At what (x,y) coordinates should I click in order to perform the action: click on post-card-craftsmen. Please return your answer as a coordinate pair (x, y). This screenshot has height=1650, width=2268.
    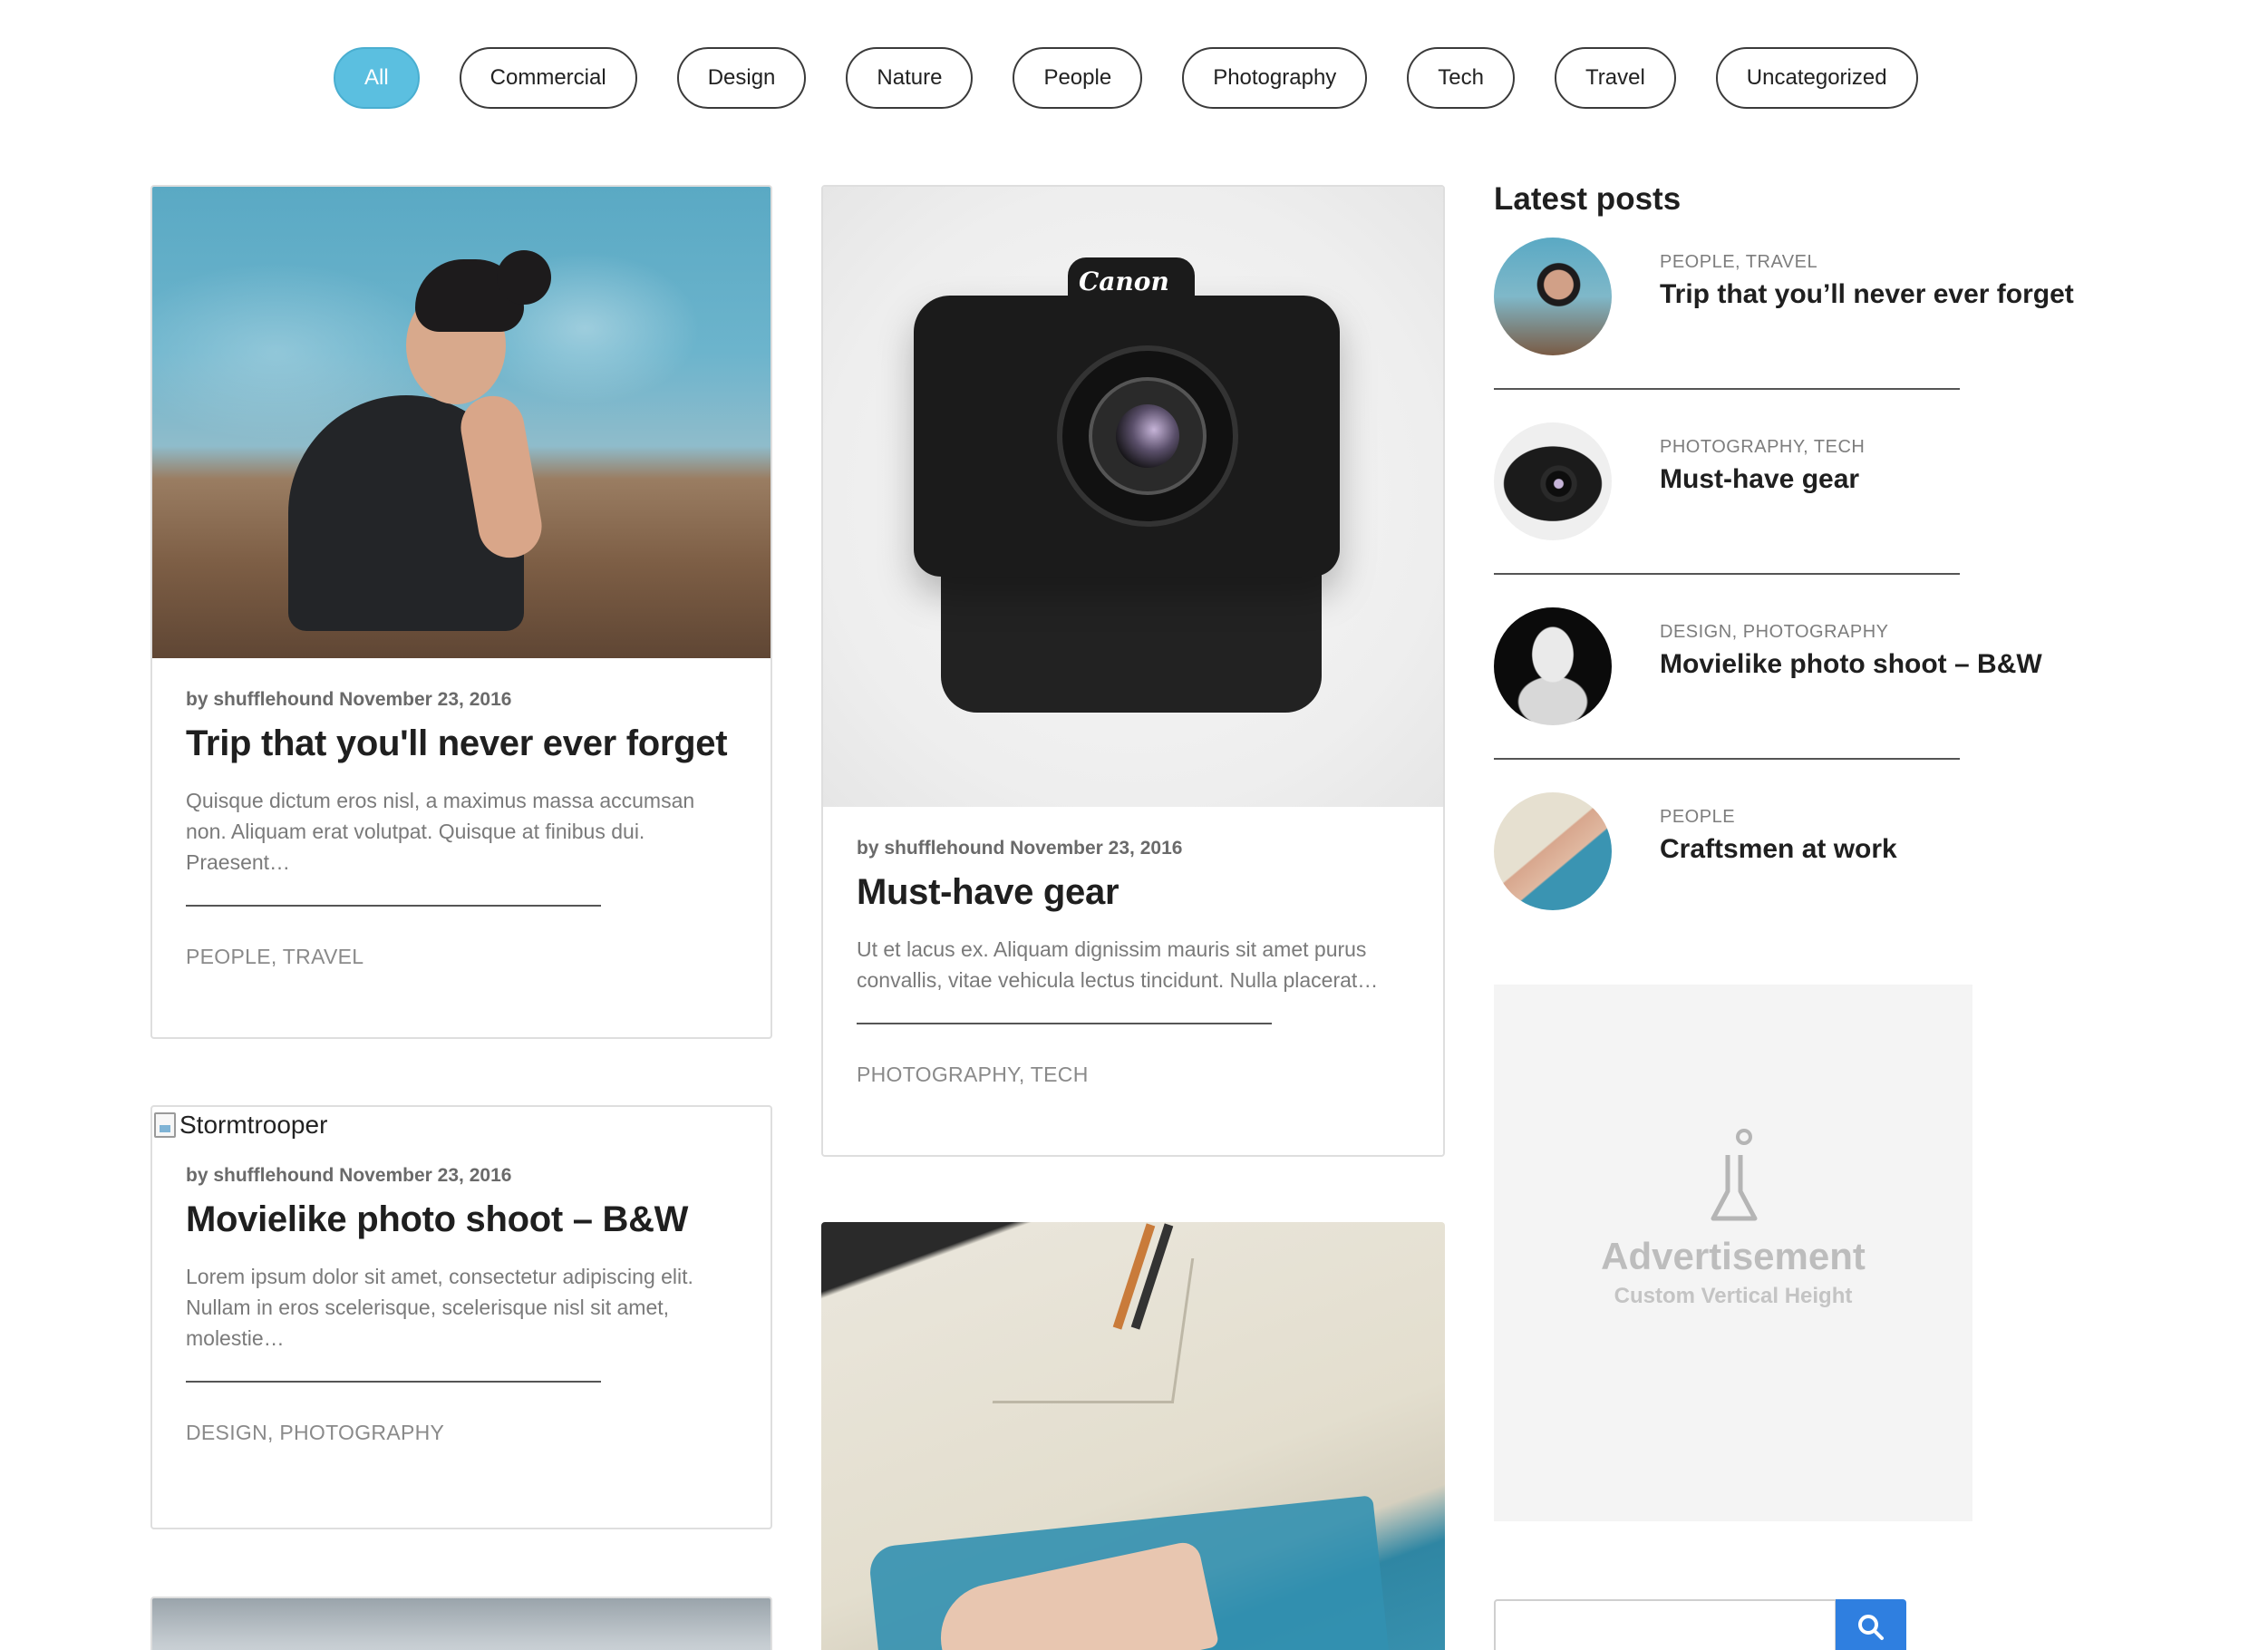
    Looking at the image, I should click on (1133, 1436).